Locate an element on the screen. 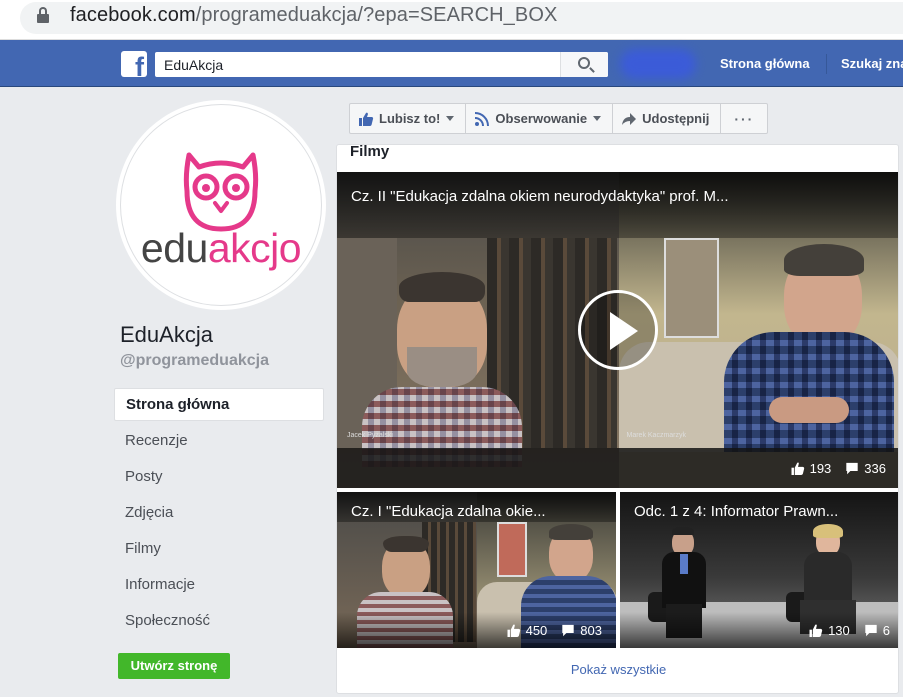  video-thumbnail-part-1: Cz. I "Edukacja zdalna okie... 450 803 is located at coordinates (476, 570).